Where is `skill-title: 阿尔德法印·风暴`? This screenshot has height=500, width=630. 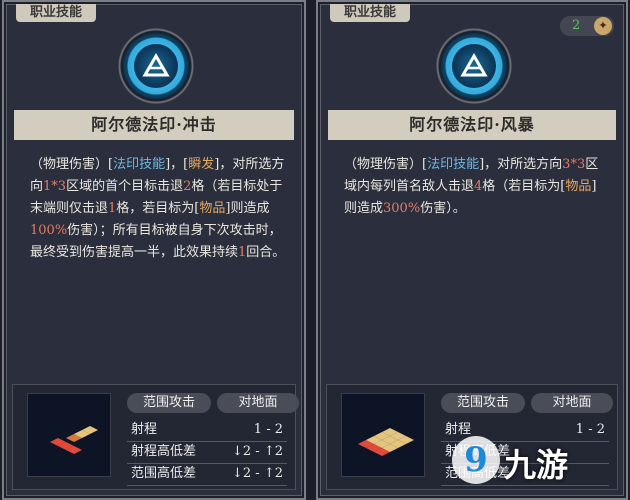
skill-title: 阿尔德法印·风暴 is located at coordinates (472, 125).